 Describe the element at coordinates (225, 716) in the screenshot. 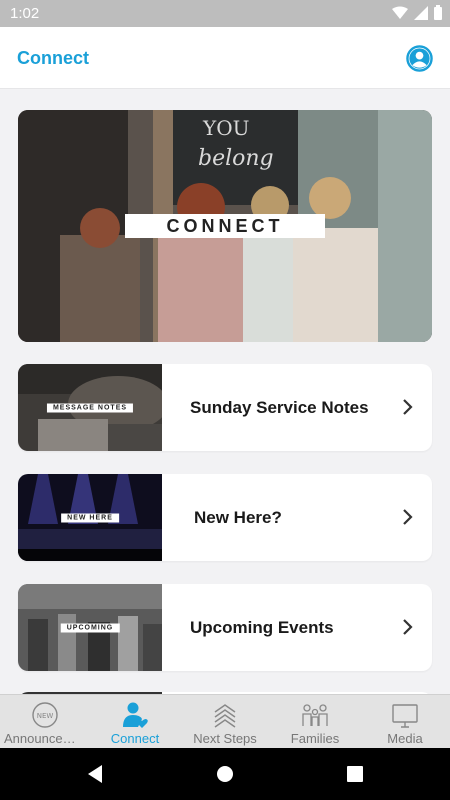

I see `stairs-icon` at that location.